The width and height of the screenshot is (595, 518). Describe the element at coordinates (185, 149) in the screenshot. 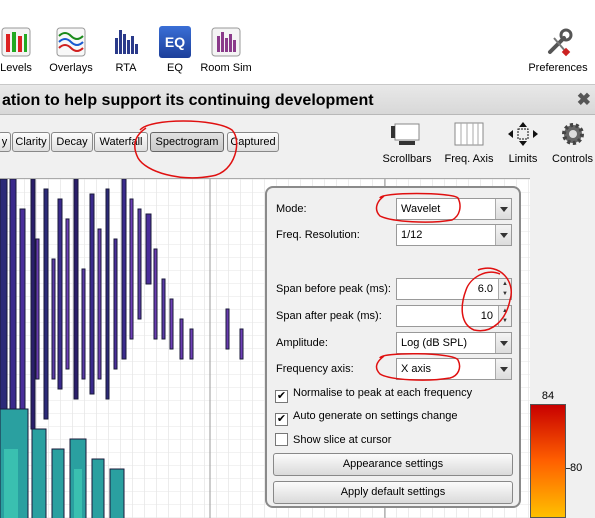

I see `spectrogram-tab-circle` at that location.